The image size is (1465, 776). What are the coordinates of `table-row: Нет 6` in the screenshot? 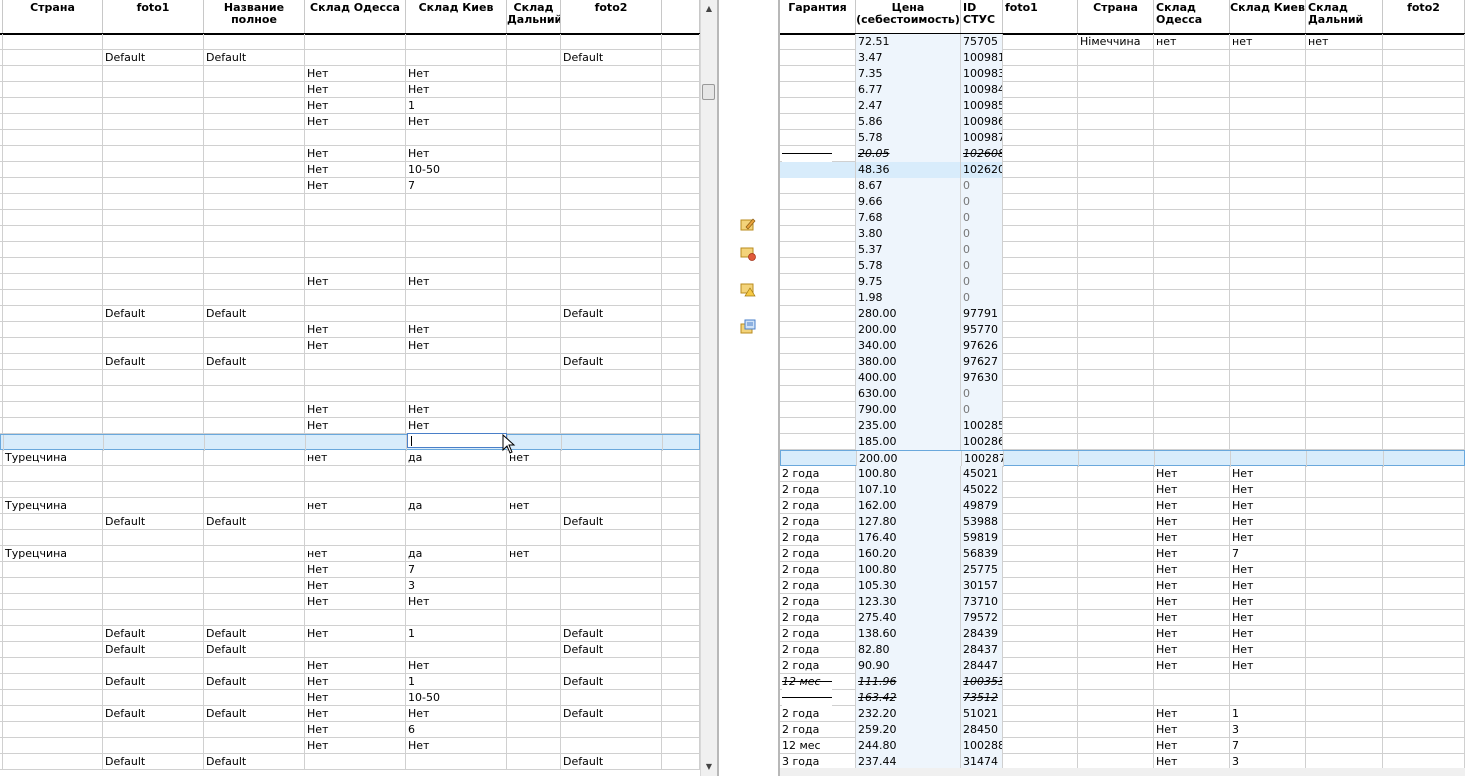 It's located at (350, 730).